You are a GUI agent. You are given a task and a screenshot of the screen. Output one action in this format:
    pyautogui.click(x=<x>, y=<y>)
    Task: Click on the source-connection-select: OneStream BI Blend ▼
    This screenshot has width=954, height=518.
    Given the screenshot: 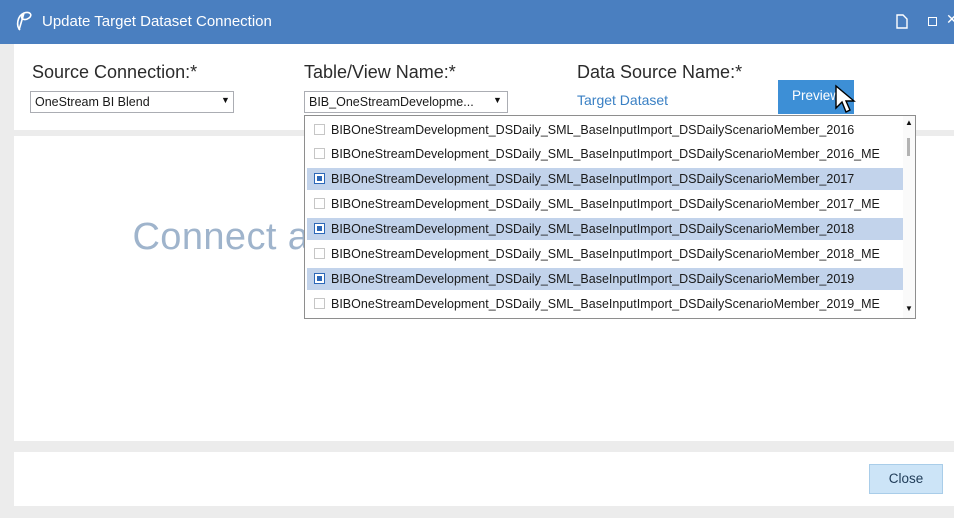 What is the action you would take?
    pyautogui.click(x=132, y=102)
    